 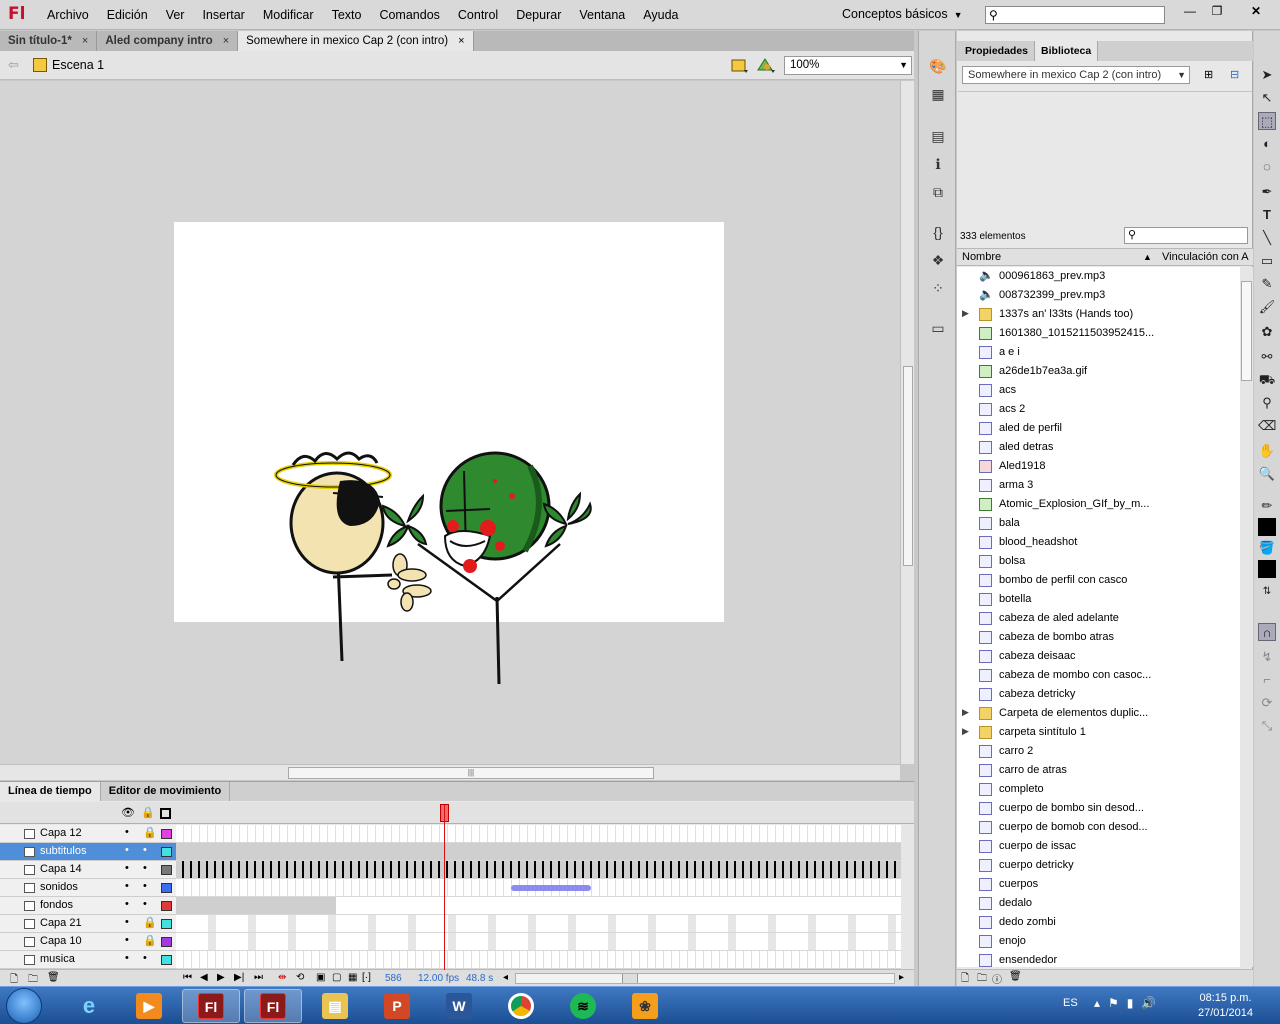 What do you see at coordinates (128, 812) in the screenshot?
I see `eye-icon: 👁` at bounding box center [128, 812].